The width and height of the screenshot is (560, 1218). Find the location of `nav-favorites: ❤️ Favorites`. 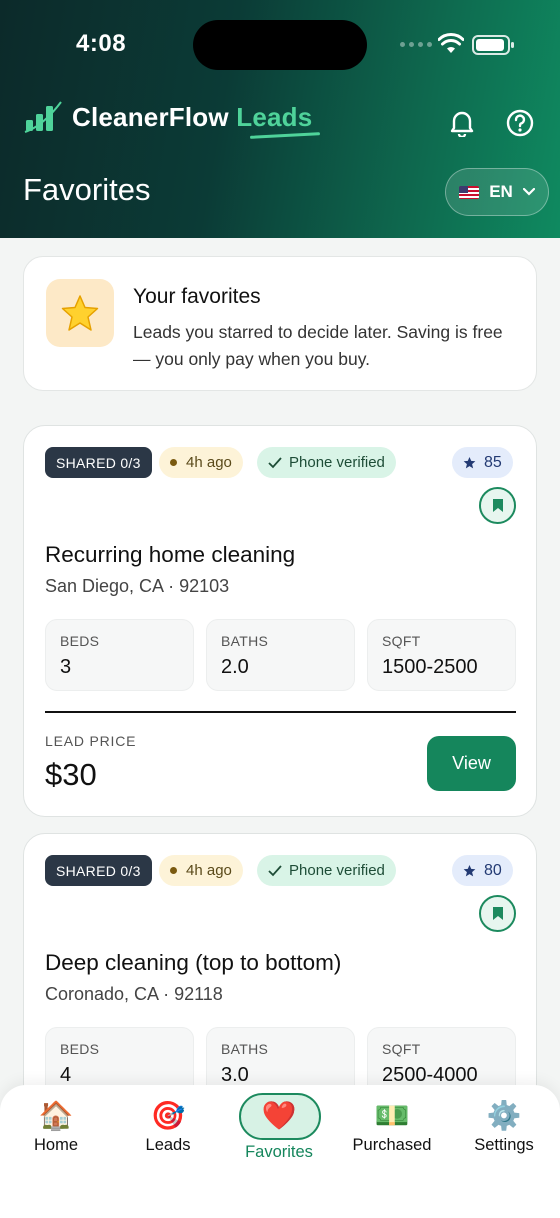

nav-favorites: ❤️ Favorites is located at coordinates (279, 1132).